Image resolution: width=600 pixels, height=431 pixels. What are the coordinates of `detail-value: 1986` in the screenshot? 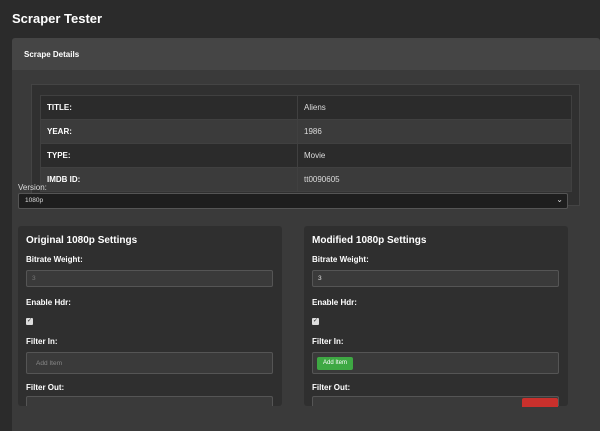 It's located at (434, 131).